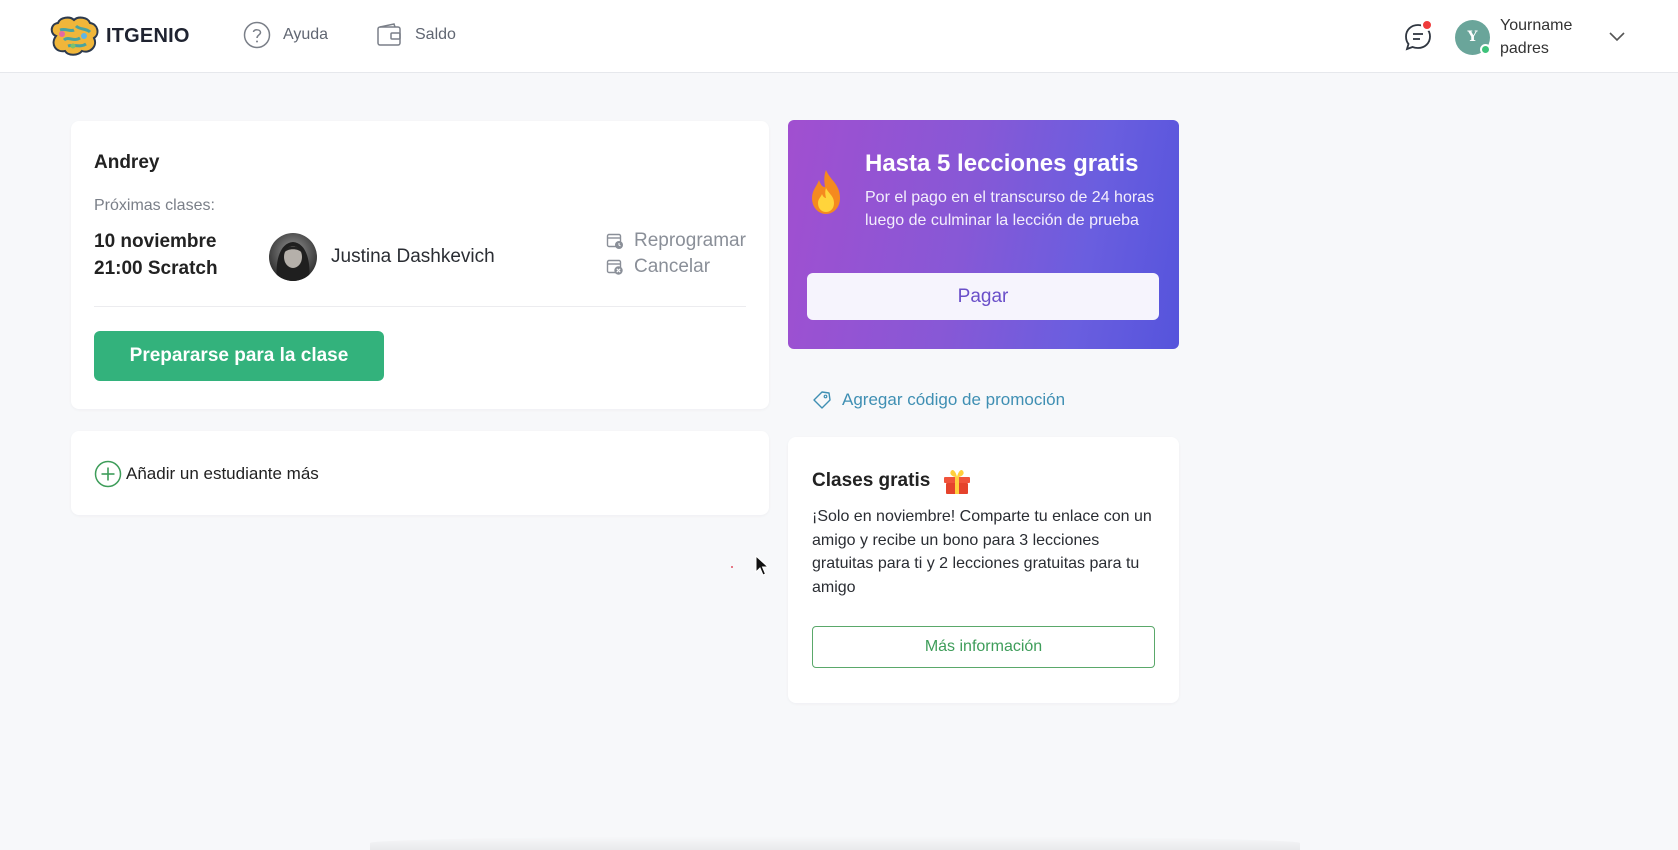 The height and width of the screenshot is (850, 1678). I want to click on wallet-icon, so click(389, 34).